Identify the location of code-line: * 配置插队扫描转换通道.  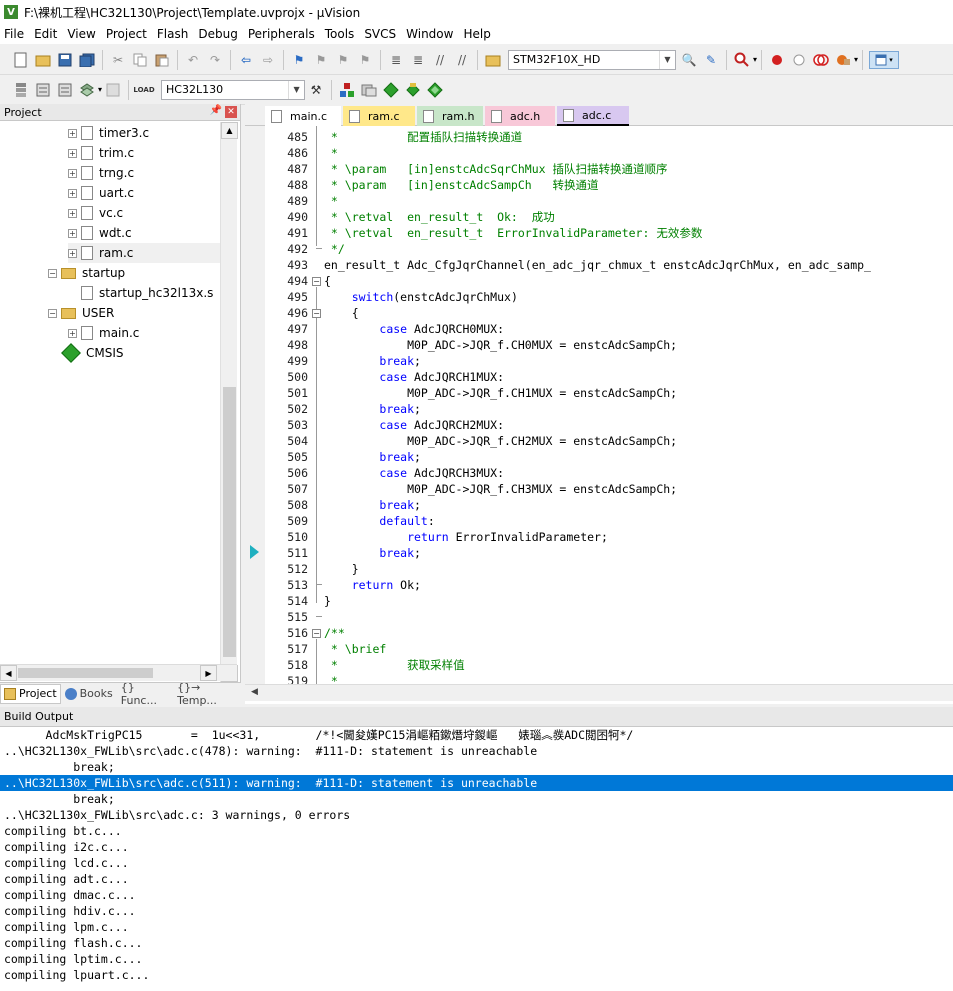
(423, 137).